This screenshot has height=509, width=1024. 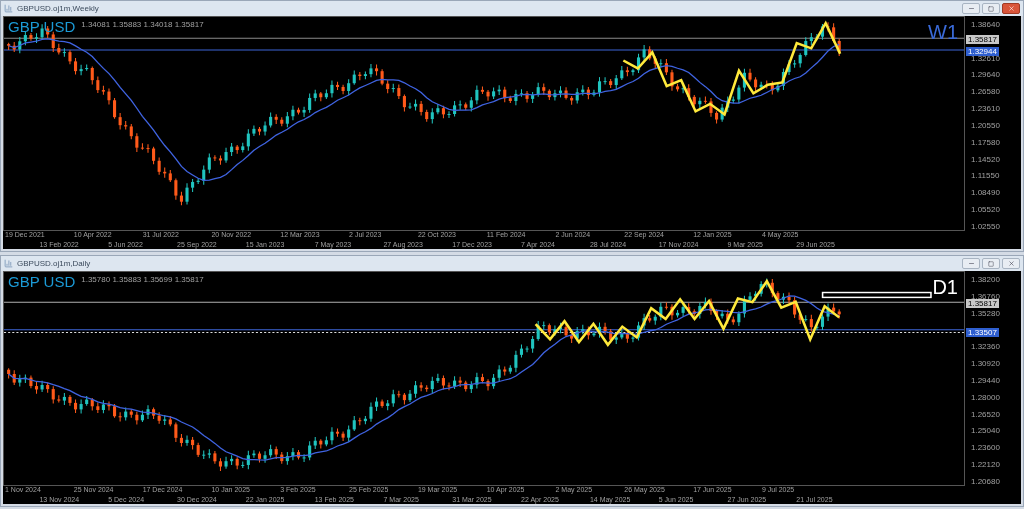 What do you see at coordinates (985, 193) in the screenshot?
I see `price-axis-label: 1.08490` at bounding box center [985, 193].